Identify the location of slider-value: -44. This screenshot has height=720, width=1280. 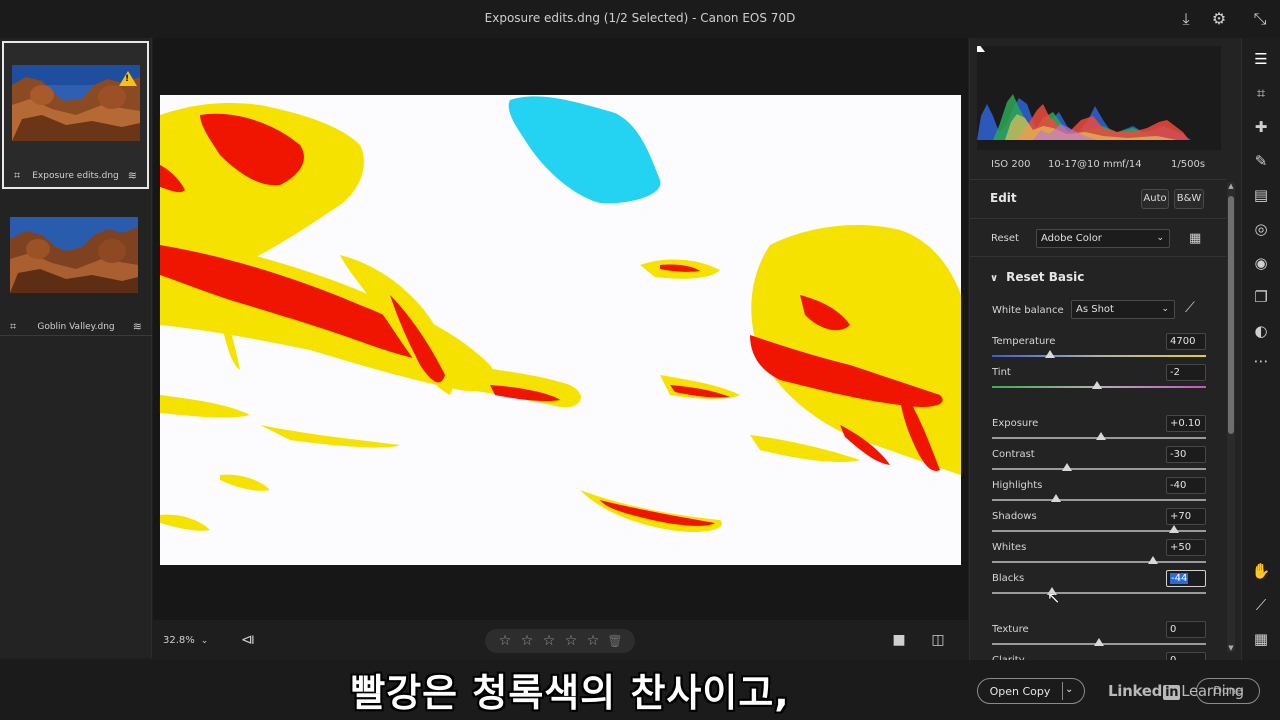
(1179, 578).